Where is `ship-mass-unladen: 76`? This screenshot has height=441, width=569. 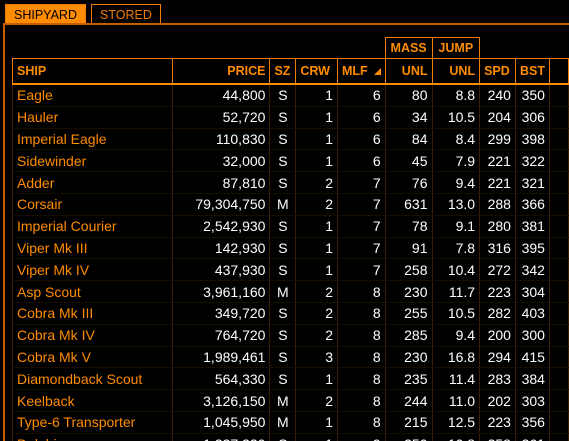
ship-mass-unladen: 76 is located at coordinates (408, 182).